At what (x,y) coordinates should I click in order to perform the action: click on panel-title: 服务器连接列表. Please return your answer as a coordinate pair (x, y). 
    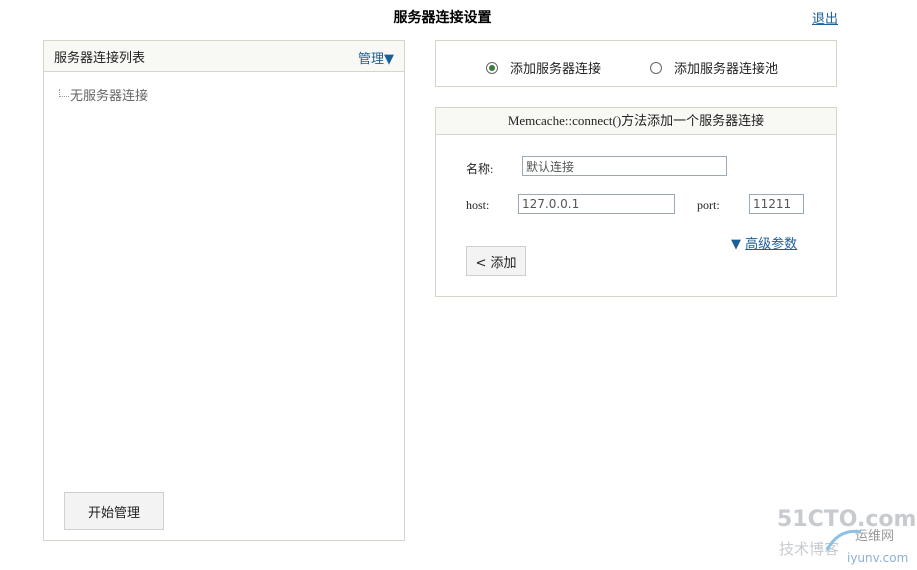
    Looking at the image, I should click on (100, 58).